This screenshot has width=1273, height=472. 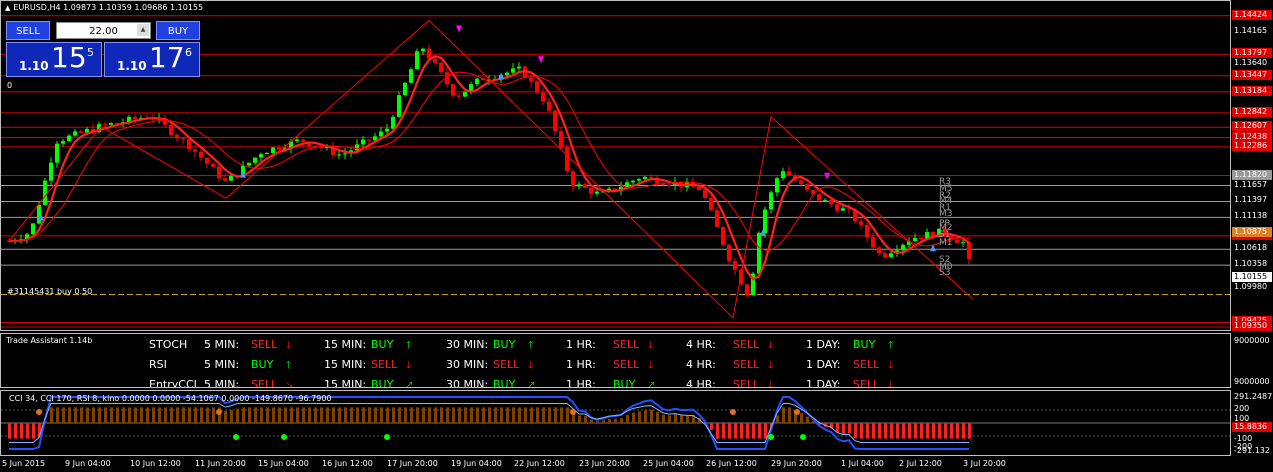 What do you see at coordinates (155, 463) in the screenshot?
I see `time-axis-label: 10 Jun 12:00` at bounding box center [155, 463].